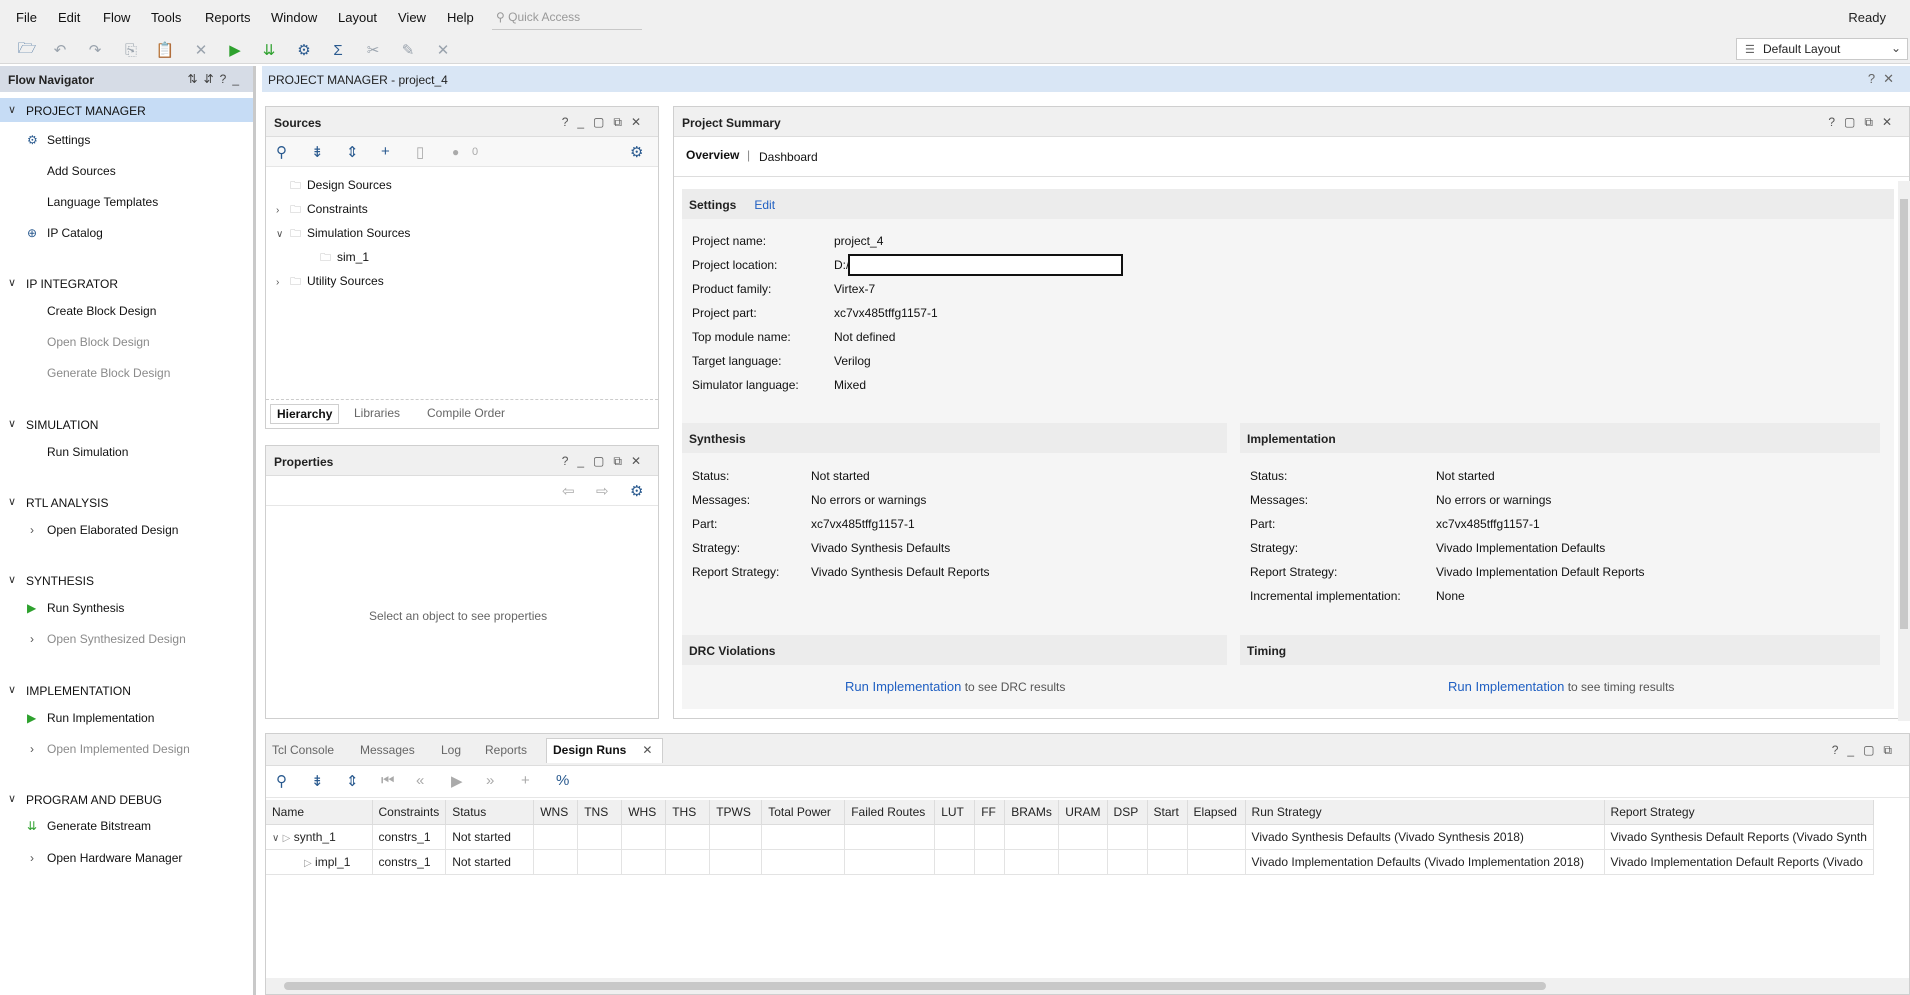 Image resolution: width=1910 pixels, height=995 pixels. Describe the element at coordinates (87, 452) in the screenshot. I see `nav-run-simulation: Run Simulation` at that location.